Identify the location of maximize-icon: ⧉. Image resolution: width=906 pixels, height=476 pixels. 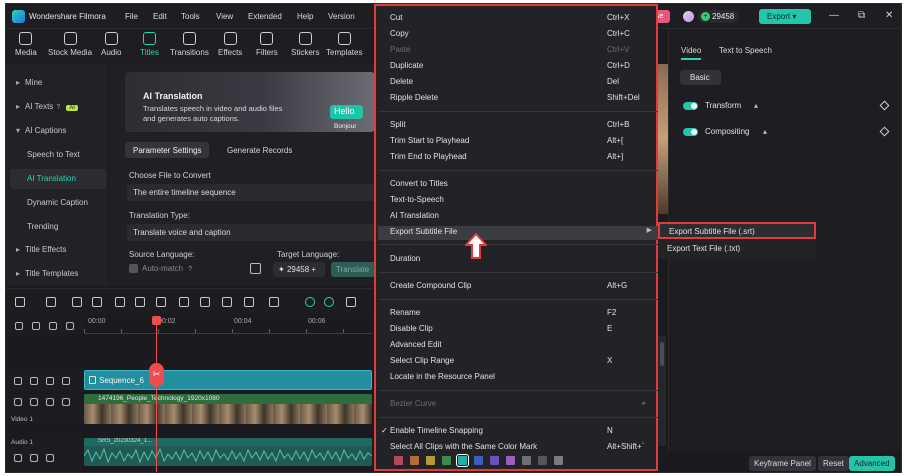
(861, 15).